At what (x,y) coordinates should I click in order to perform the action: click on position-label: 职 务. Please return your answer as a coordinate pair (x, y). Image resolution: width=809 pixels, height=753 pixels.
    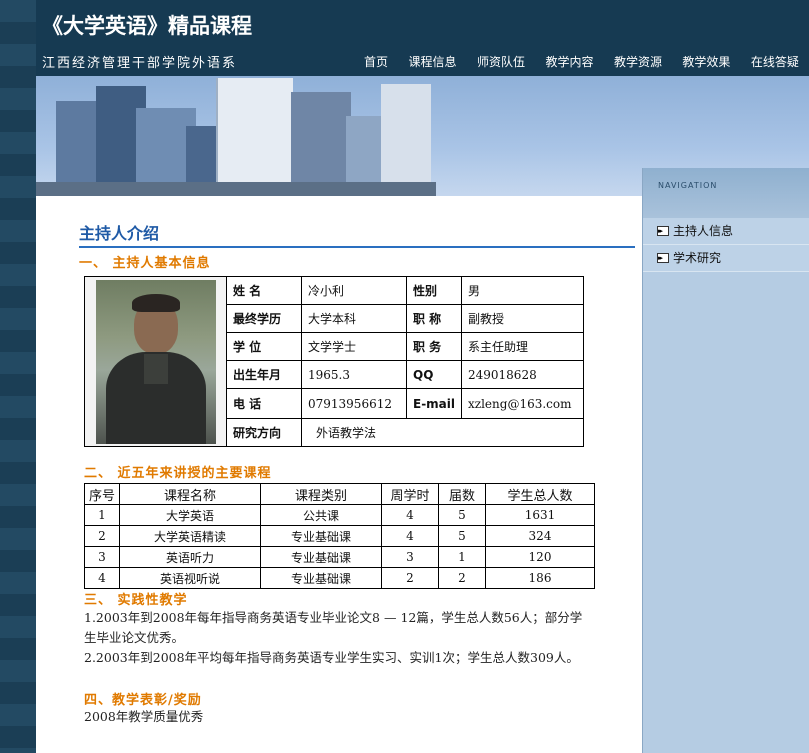
    Looking at the image, I should click on (434, 346).